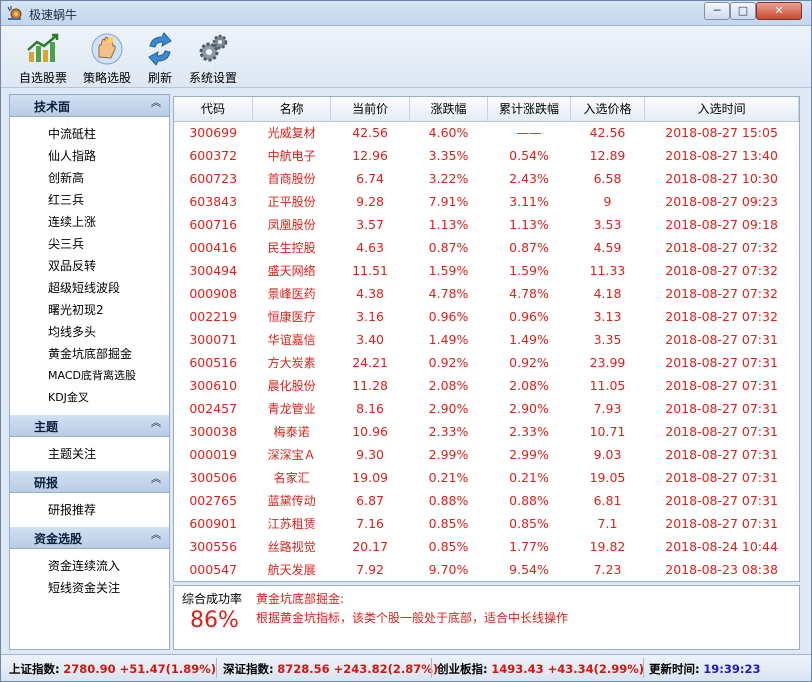 This screenshot has width=812, height=682. What do you see at coordinates (529, 569) in the screenshot?
I see `cum-change-cell: 9.54%` at bounding box center [529, 569].